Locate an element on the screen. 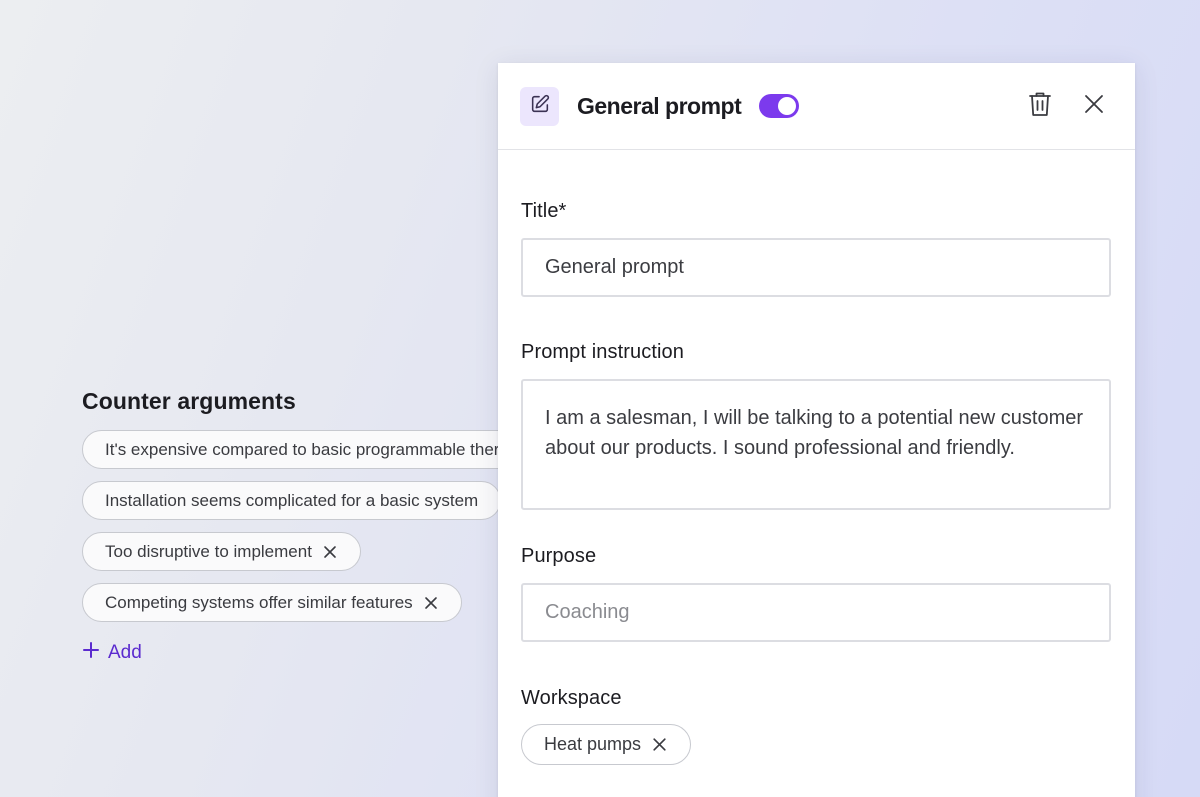 This screenshot has height=797, width=1200. counter-argument-chip: Competing systems offer similar features is located at coordinates (272, 602).